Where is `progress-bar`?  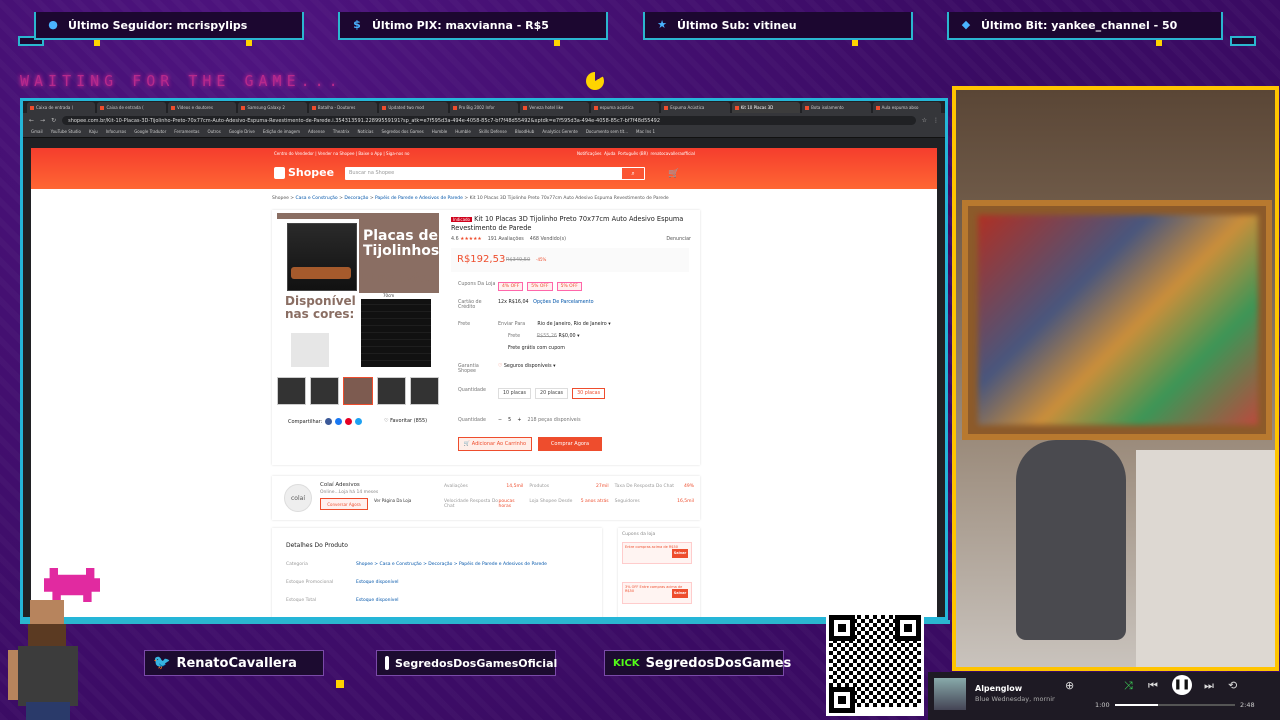 progress-bar is located at coordinates (1175, 705).